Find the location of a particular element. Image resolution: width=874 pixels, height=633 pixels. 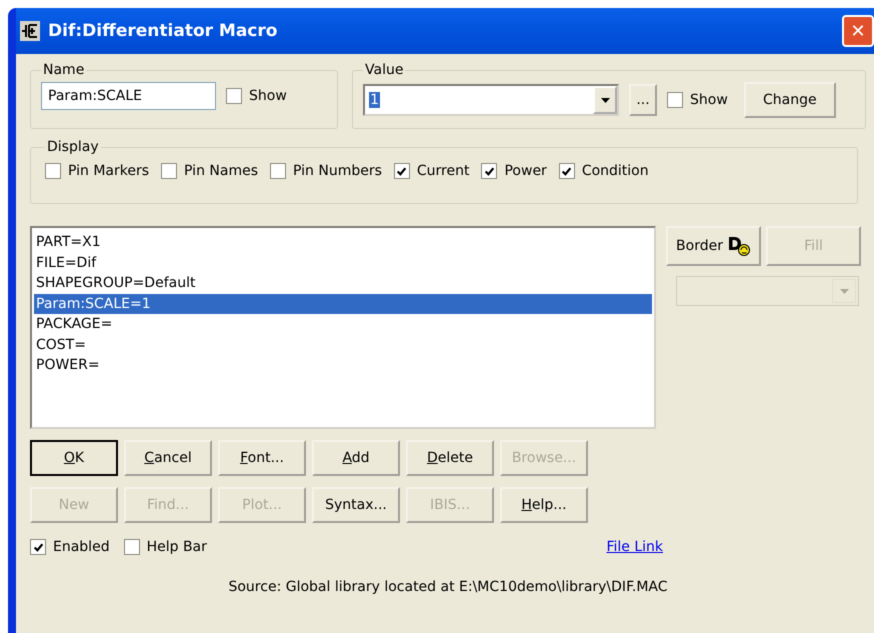

checkbox-label: Current is located at coordinates (443, 171).